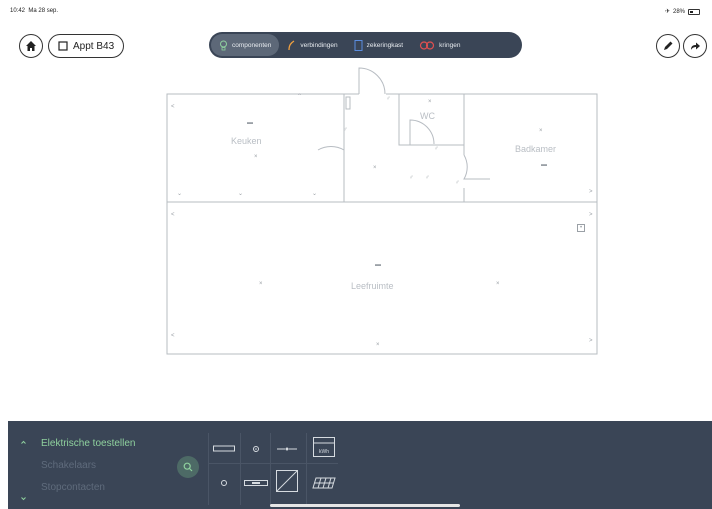 Image resolution: width=712 pixels, height=509 pixels. I want to click on component-small-light, so click(224, 483).